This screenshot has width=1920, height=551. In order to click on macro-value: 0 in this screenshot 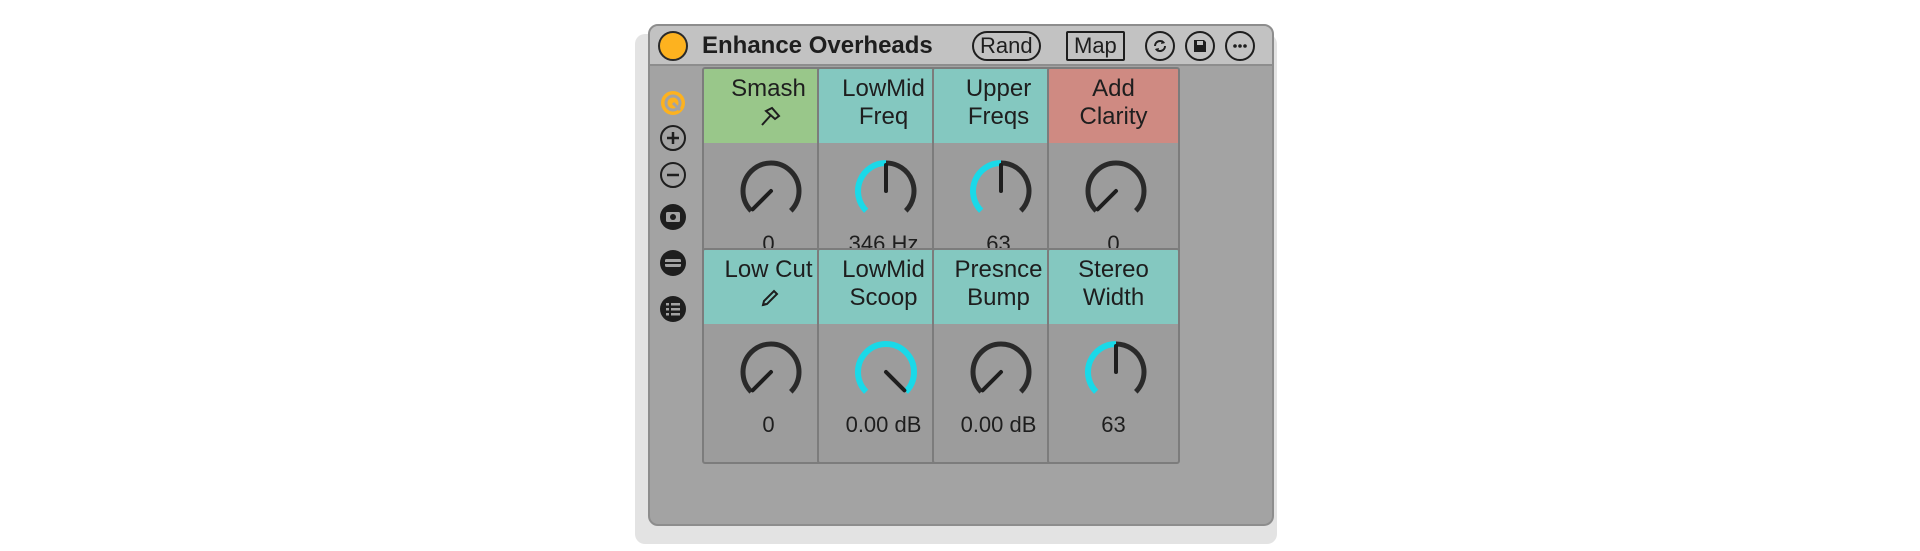, I will do `click(768, 424)`.